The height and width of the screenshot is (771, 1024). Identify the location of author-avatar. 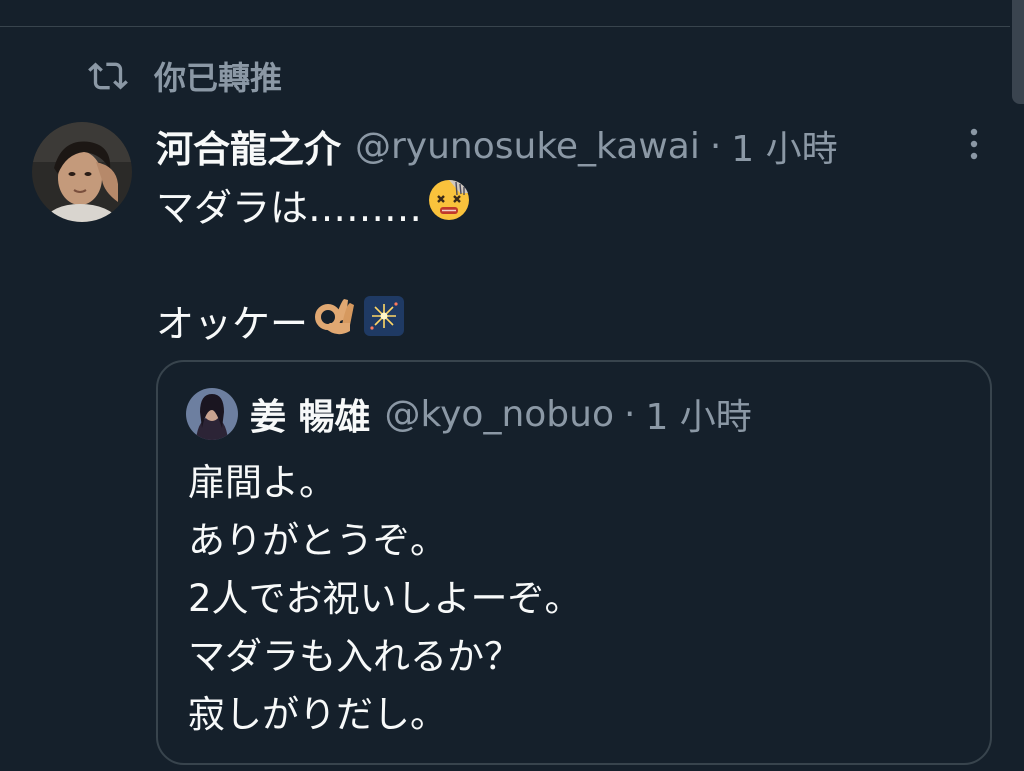
(82, 172).